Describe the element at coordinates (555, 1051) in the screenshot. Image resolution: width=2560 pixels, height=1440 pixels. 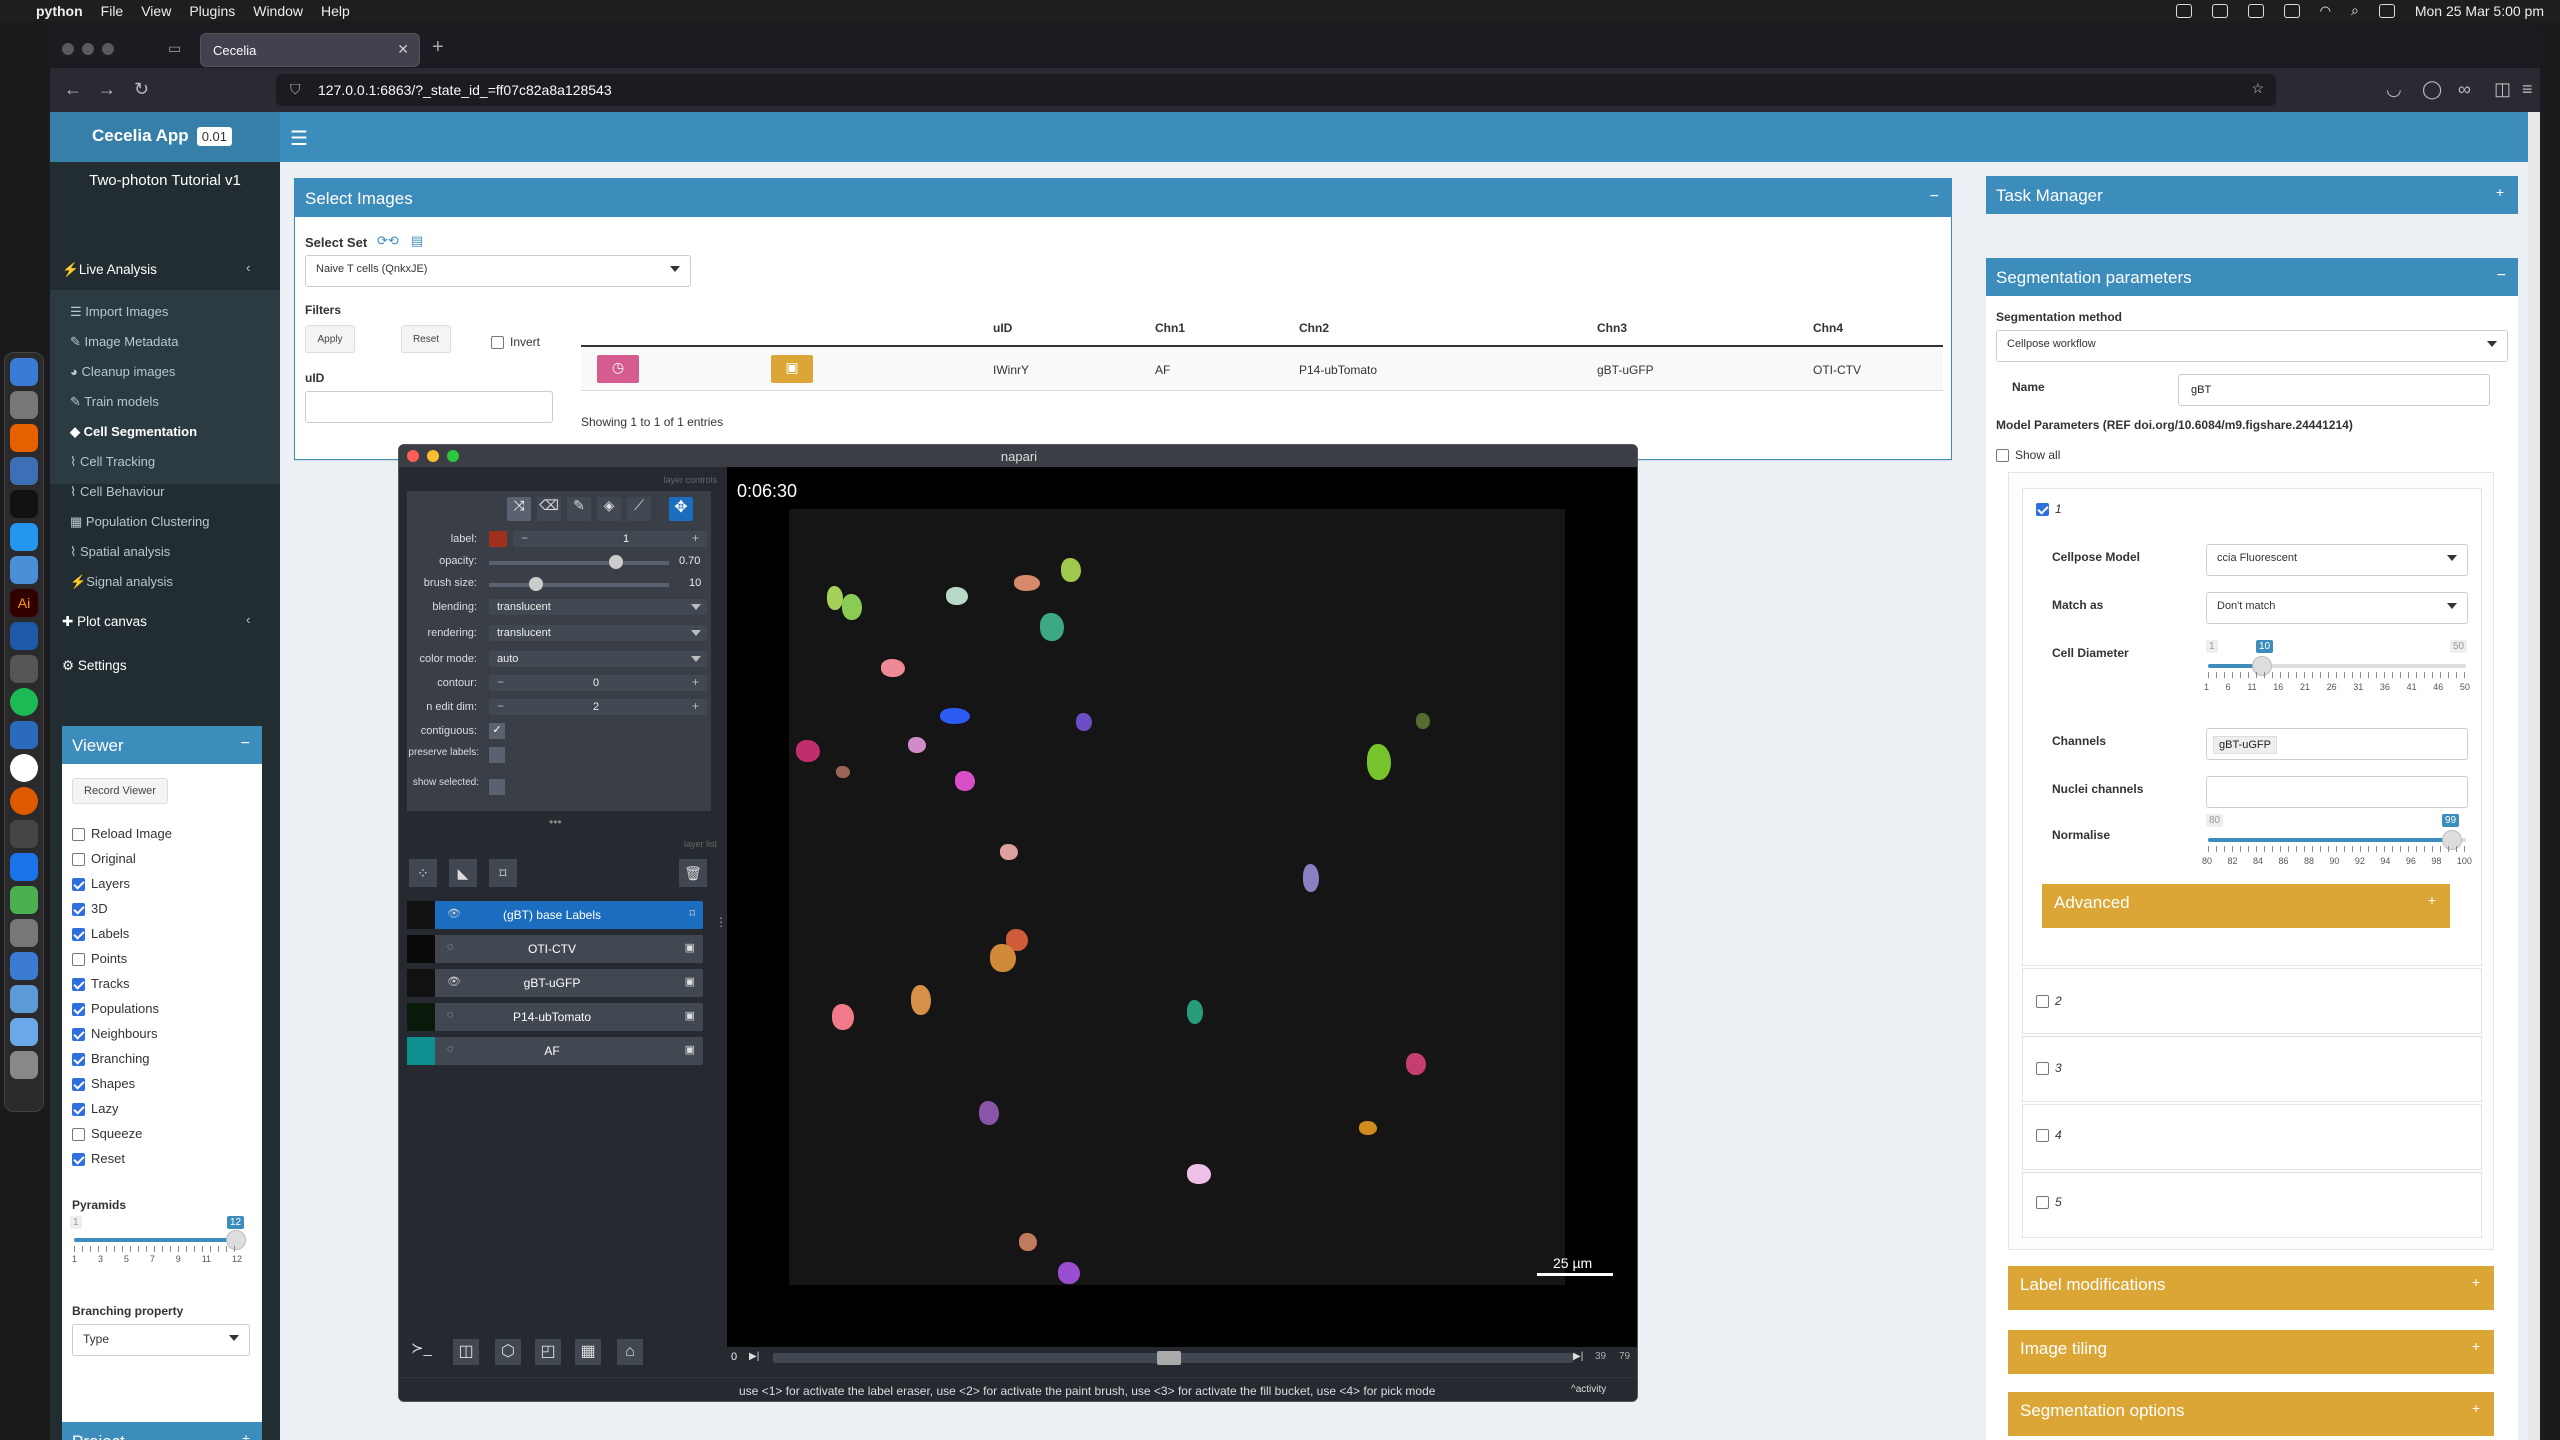
I see `layer-row: ◌ AF ▣` at that location.